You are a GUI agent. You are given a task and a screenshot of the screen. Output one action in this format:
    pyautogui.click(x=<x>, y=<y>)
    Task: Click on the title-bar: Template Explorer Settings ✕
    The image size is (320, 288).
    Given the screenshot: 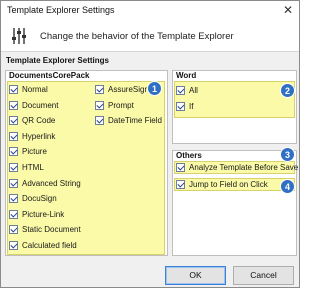 What is the action you would take?
    pyautogui.click(x=150, y=10)
    